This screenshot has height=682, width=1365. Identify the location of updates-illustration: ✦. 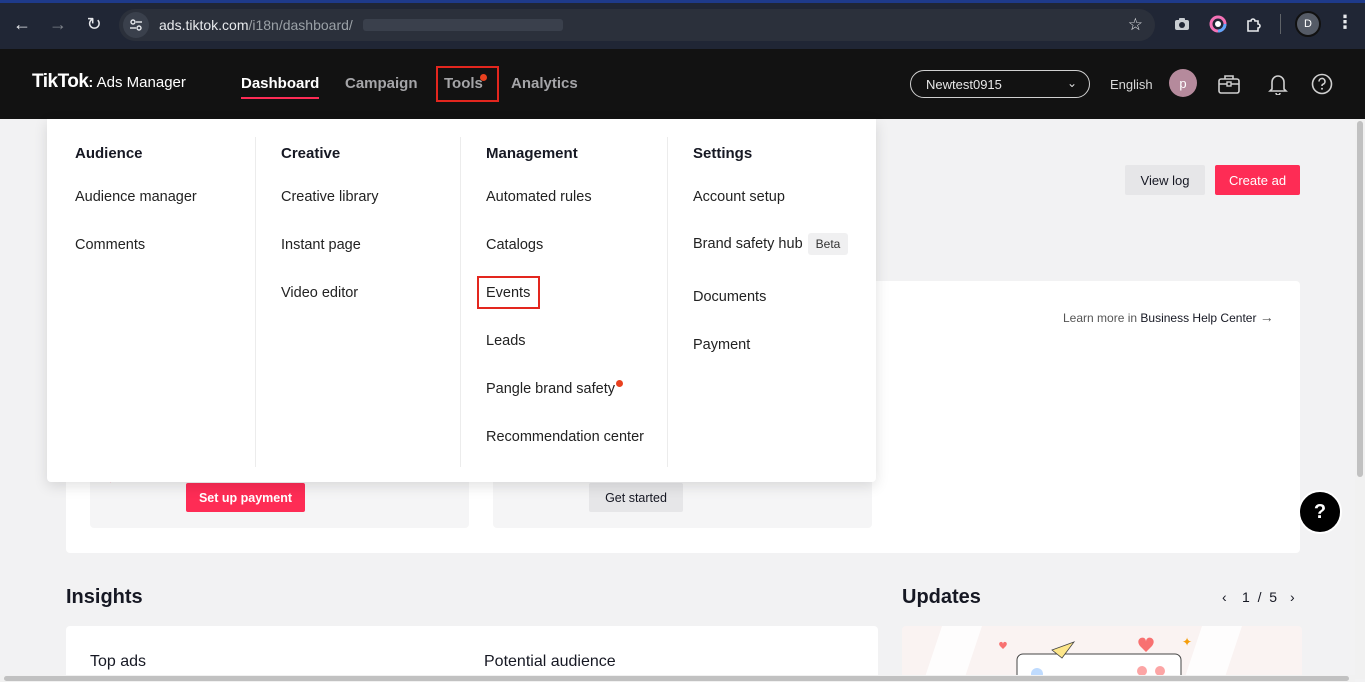
(1082, 654).